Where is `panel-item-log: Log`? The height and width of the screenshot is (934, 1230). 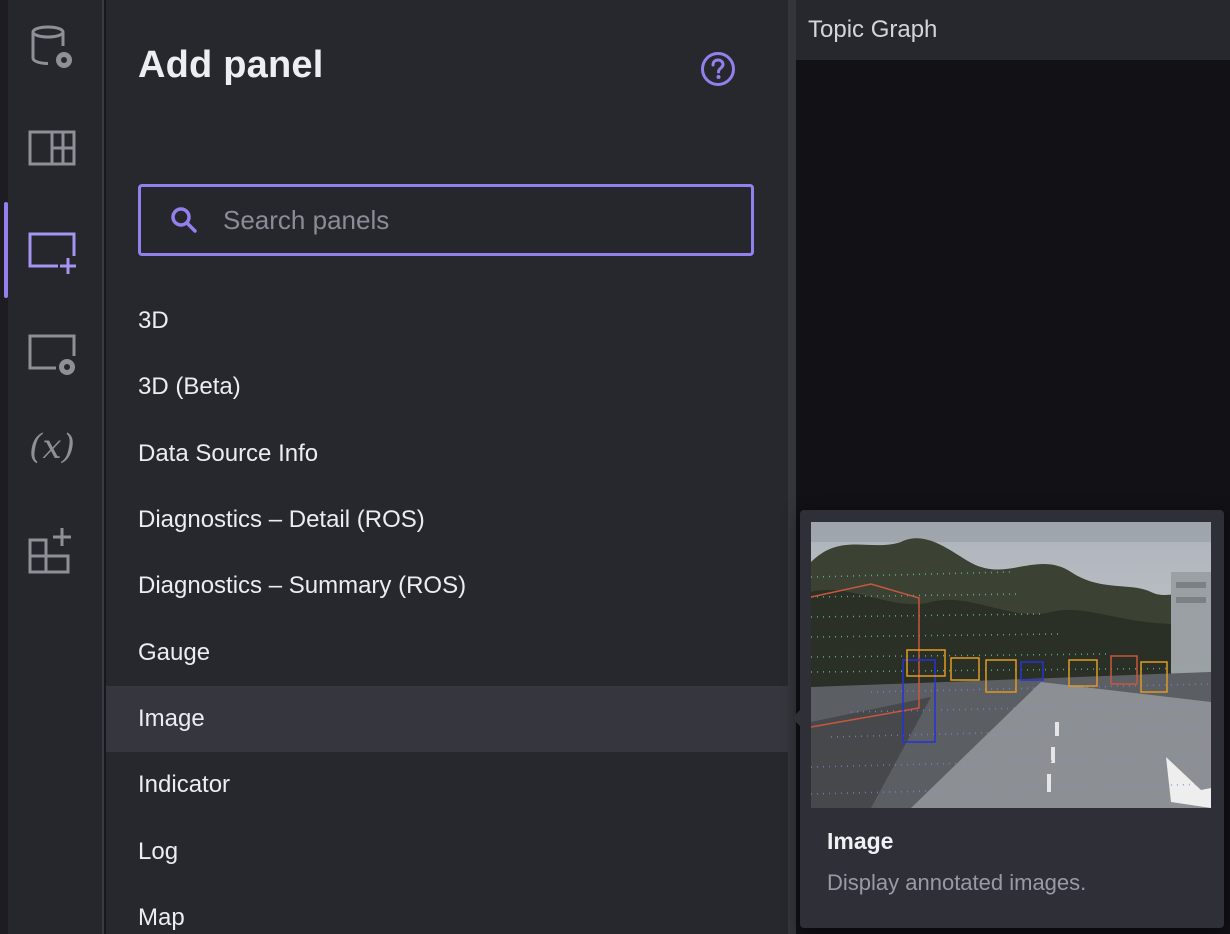
panel-item-log: Log is located at coordinates (447, 851).